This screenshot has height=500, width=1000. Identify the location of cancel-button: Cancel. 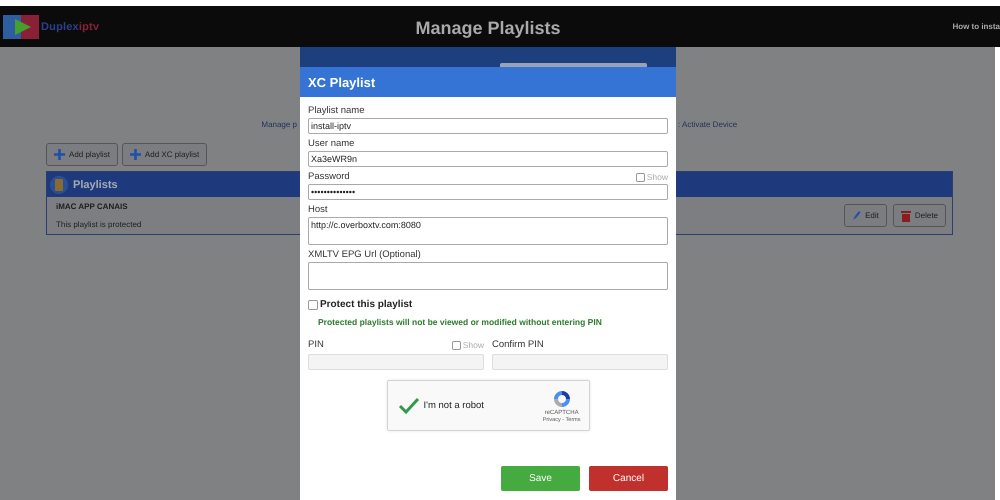
(628, 478).